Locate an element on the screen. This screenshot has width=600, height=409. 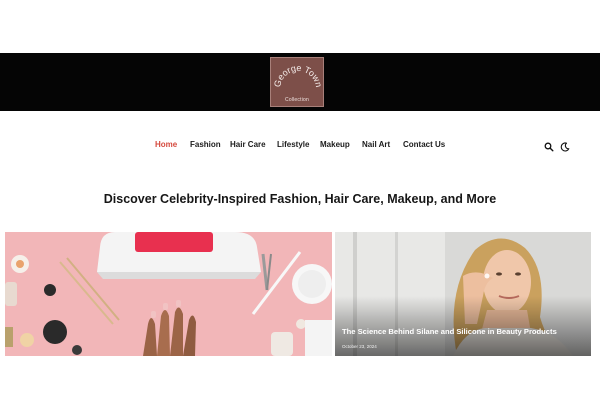
nav-home: Home is located at coordinates (166, 144).